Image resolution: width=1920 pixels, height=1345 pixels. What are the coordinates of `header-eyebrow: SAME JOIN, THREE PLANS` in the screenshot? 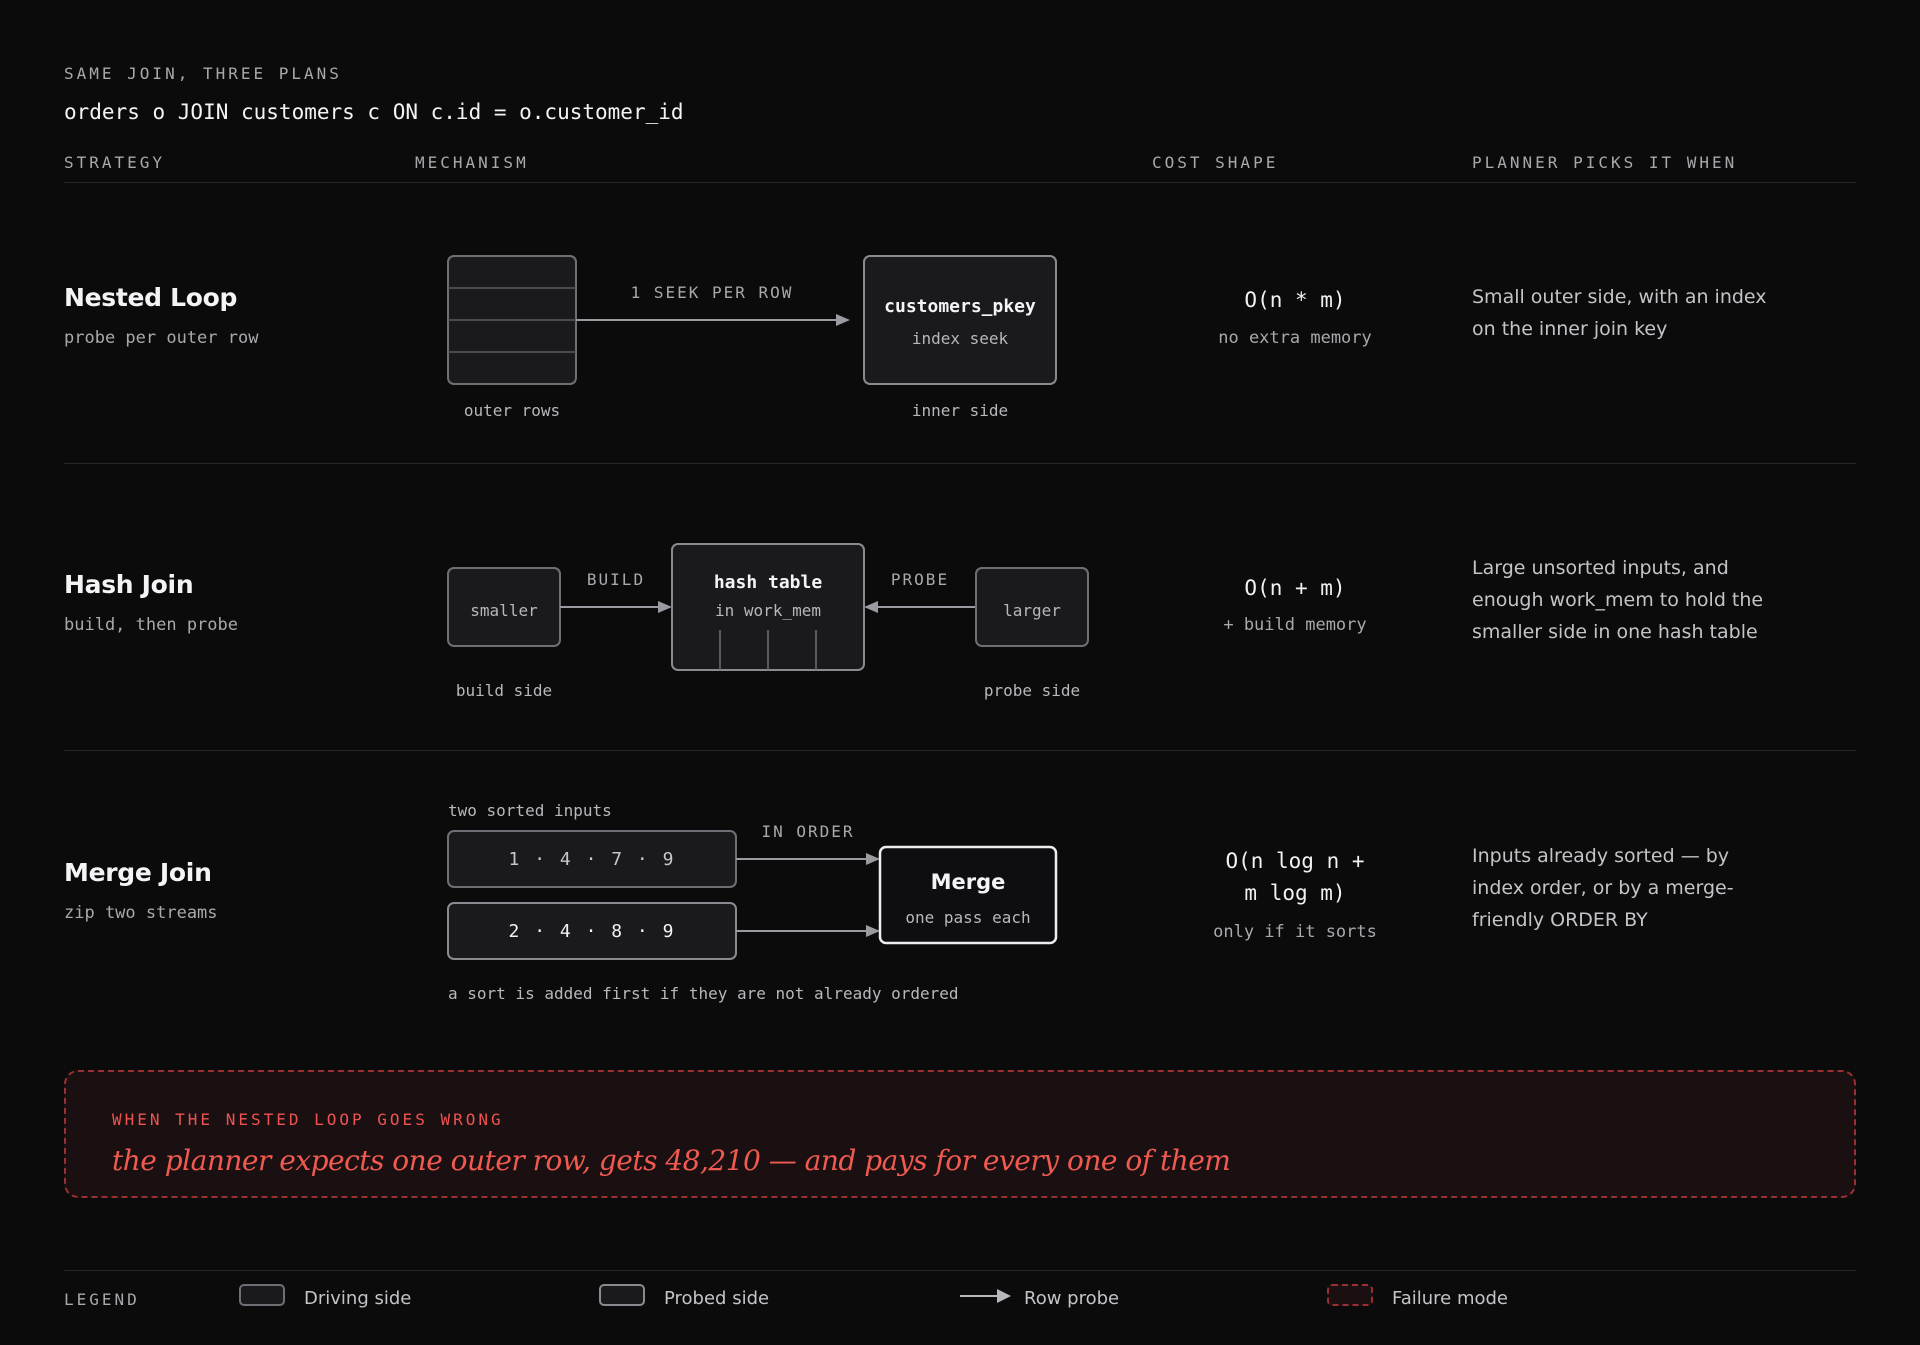 It's located at (203, 73).